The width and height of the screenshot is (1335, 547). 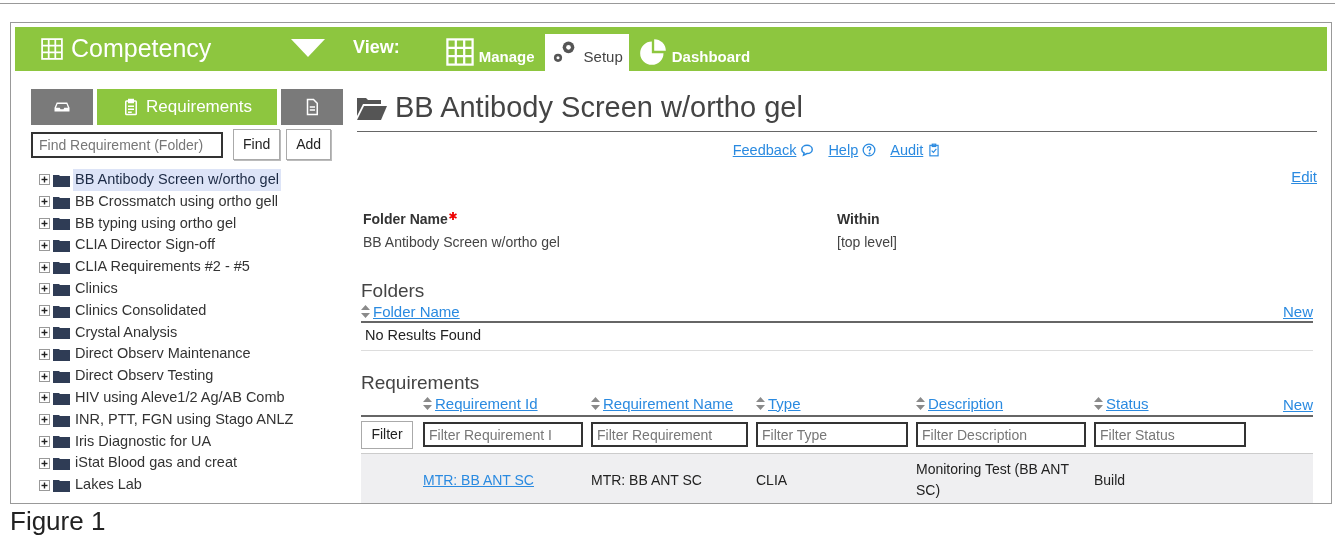 I want to click on tree-item: HIV using Aleve1/2 Ag/AB Comb, so click(x=180, y=398).